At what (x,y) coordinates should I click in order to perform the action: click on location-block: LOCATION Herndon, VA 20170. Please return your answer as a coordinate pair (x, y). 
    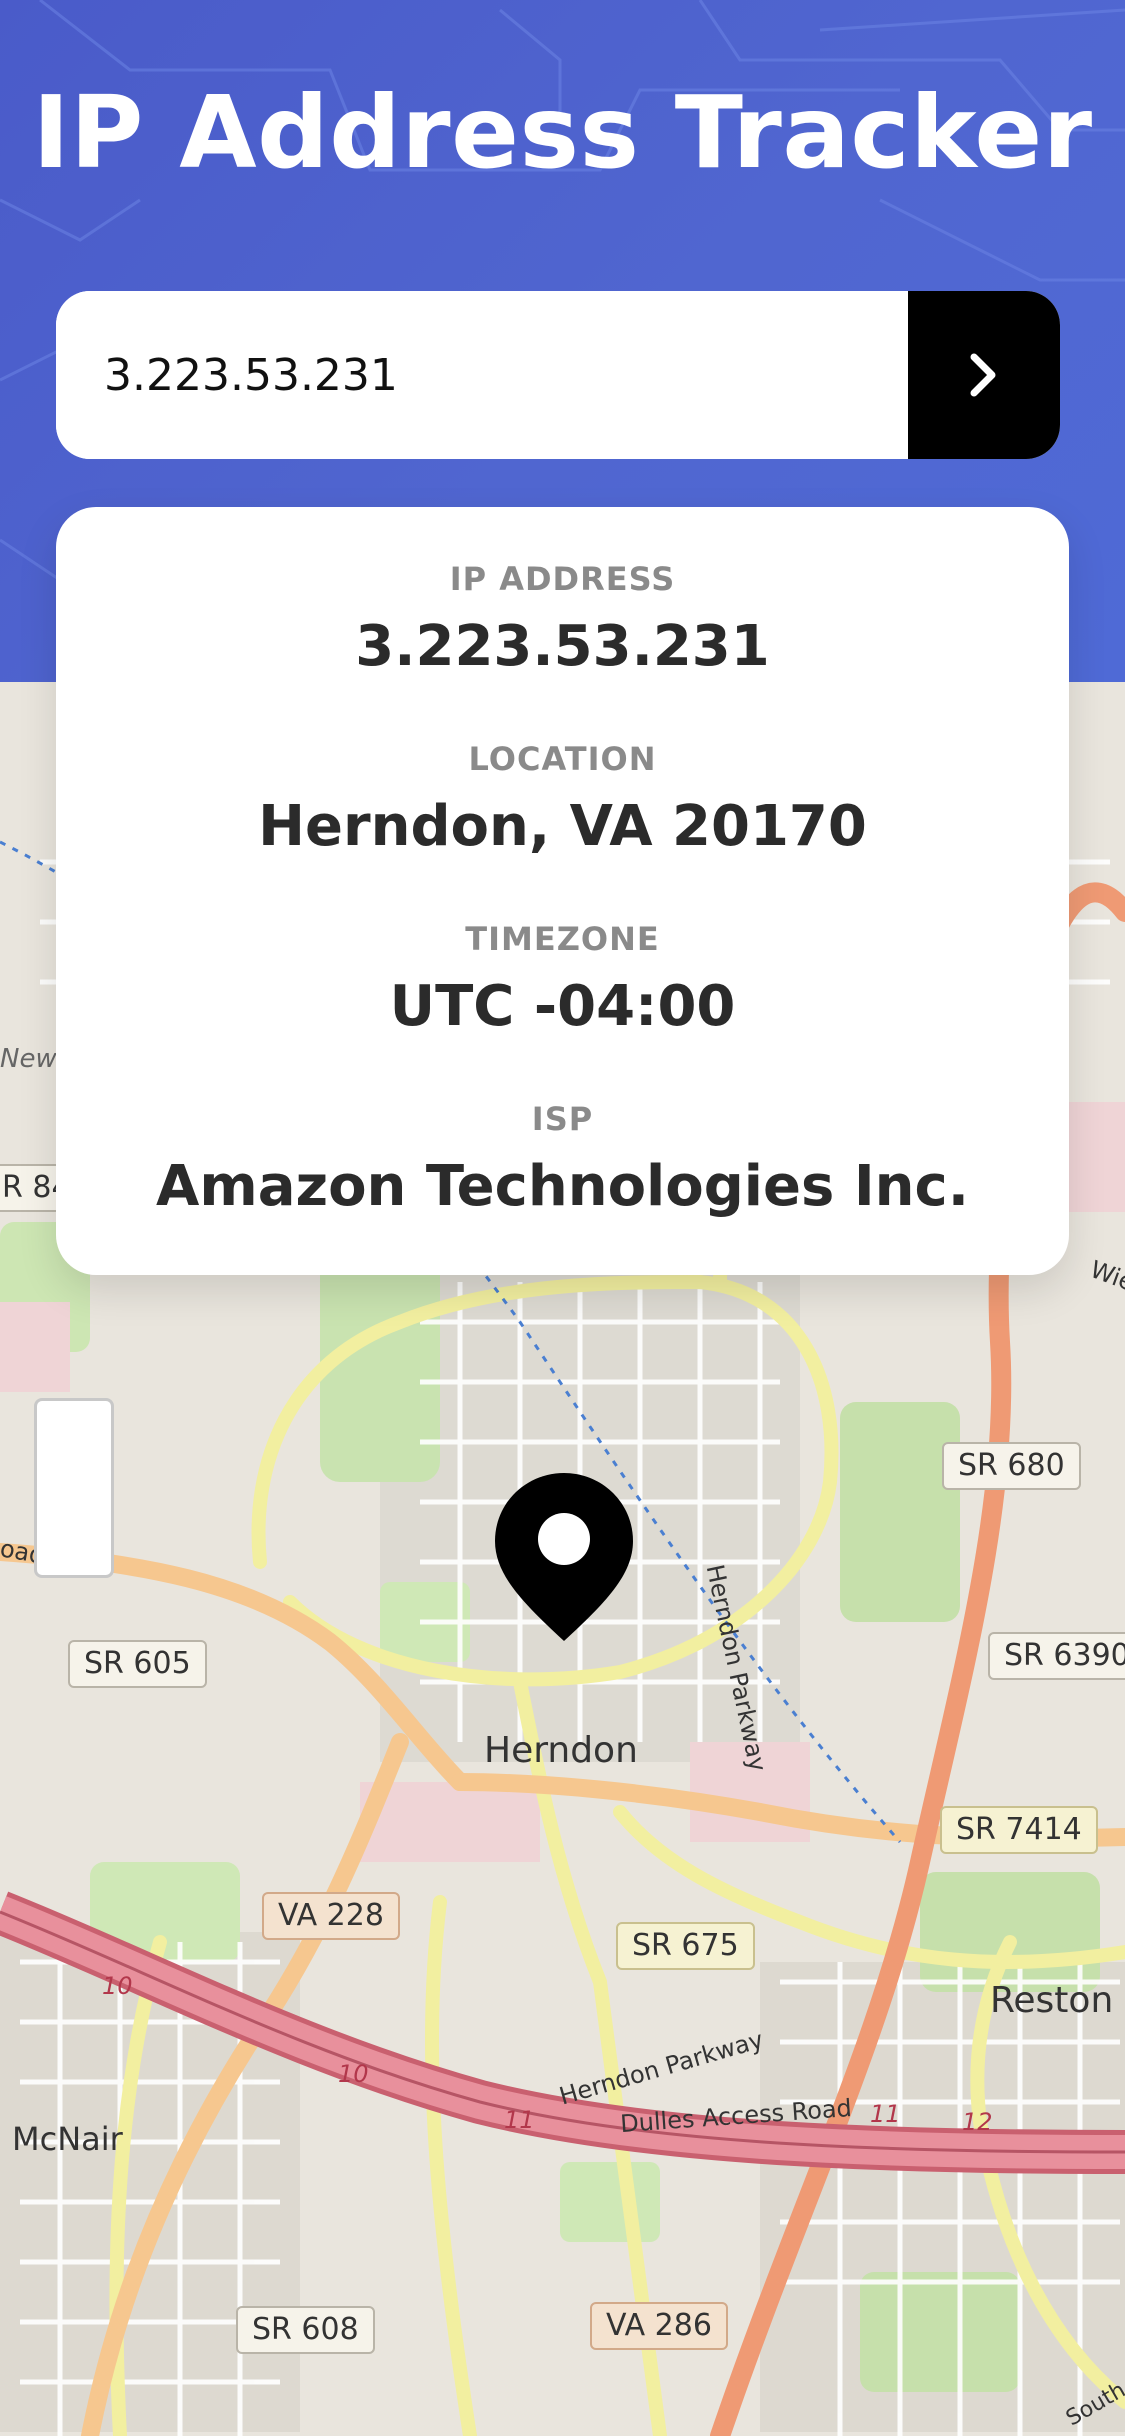
    Looking at the image, I should click on (562, 802).